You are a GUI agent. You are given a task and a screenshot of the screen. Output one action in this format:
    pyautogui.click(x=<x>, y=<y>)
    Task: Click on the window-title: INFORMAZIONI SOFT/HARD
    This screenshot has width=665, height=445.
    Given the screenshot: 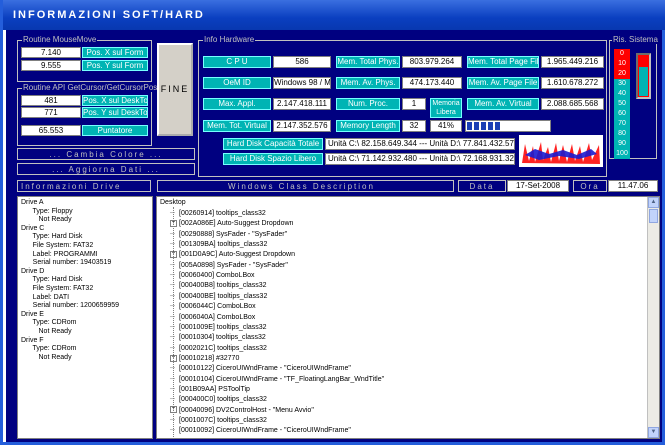 What is the action you would take?
    pyautogui.click(x=109, y=15)
    